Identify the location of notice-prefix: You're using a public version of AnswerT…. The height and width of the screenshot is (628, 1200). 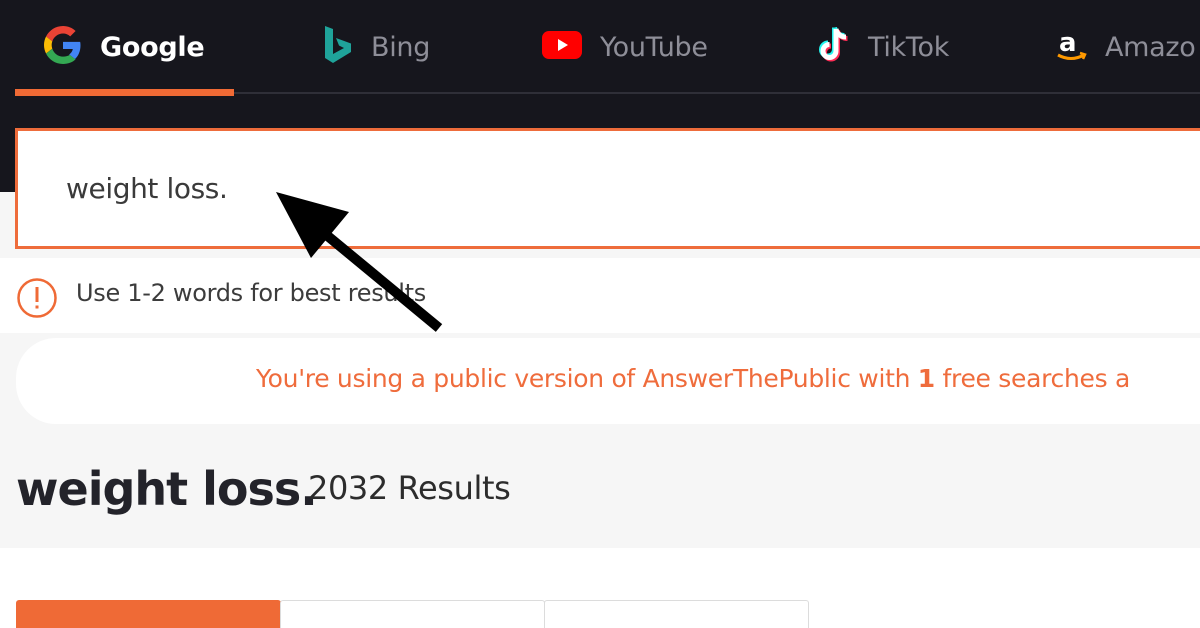
(587, 378).